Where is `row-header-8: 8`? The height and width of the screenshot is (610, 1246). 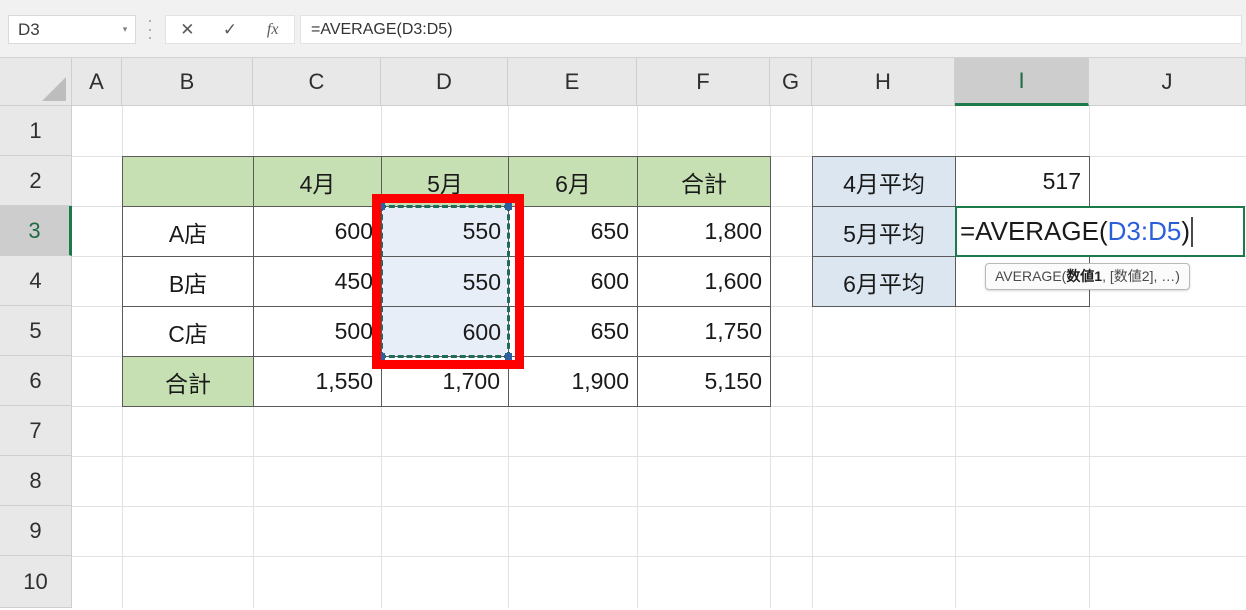
row-header-8: 8 is located at coordinates (36, 481).